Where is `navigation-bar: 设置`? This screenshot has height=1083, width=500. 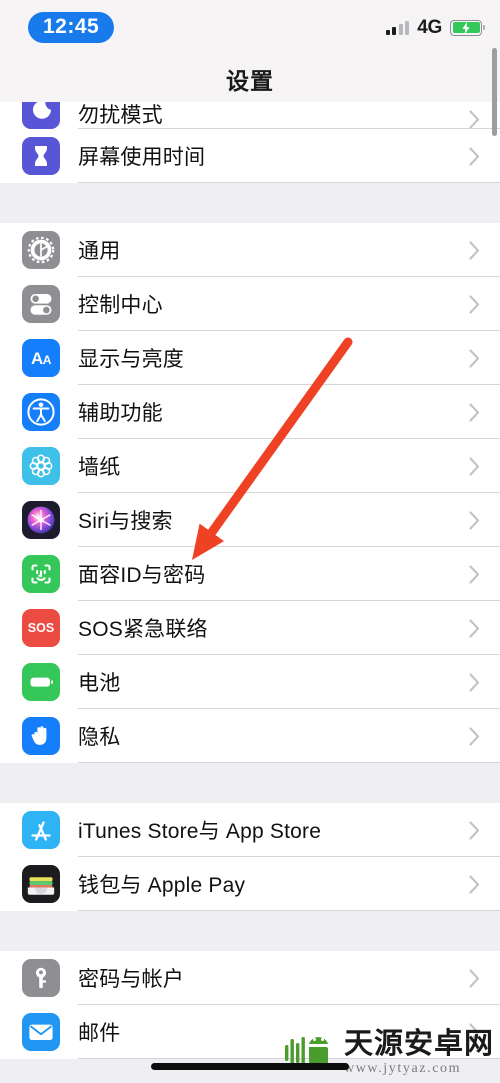 navigation-bar: 设置 is located at coordinates (250, 78).